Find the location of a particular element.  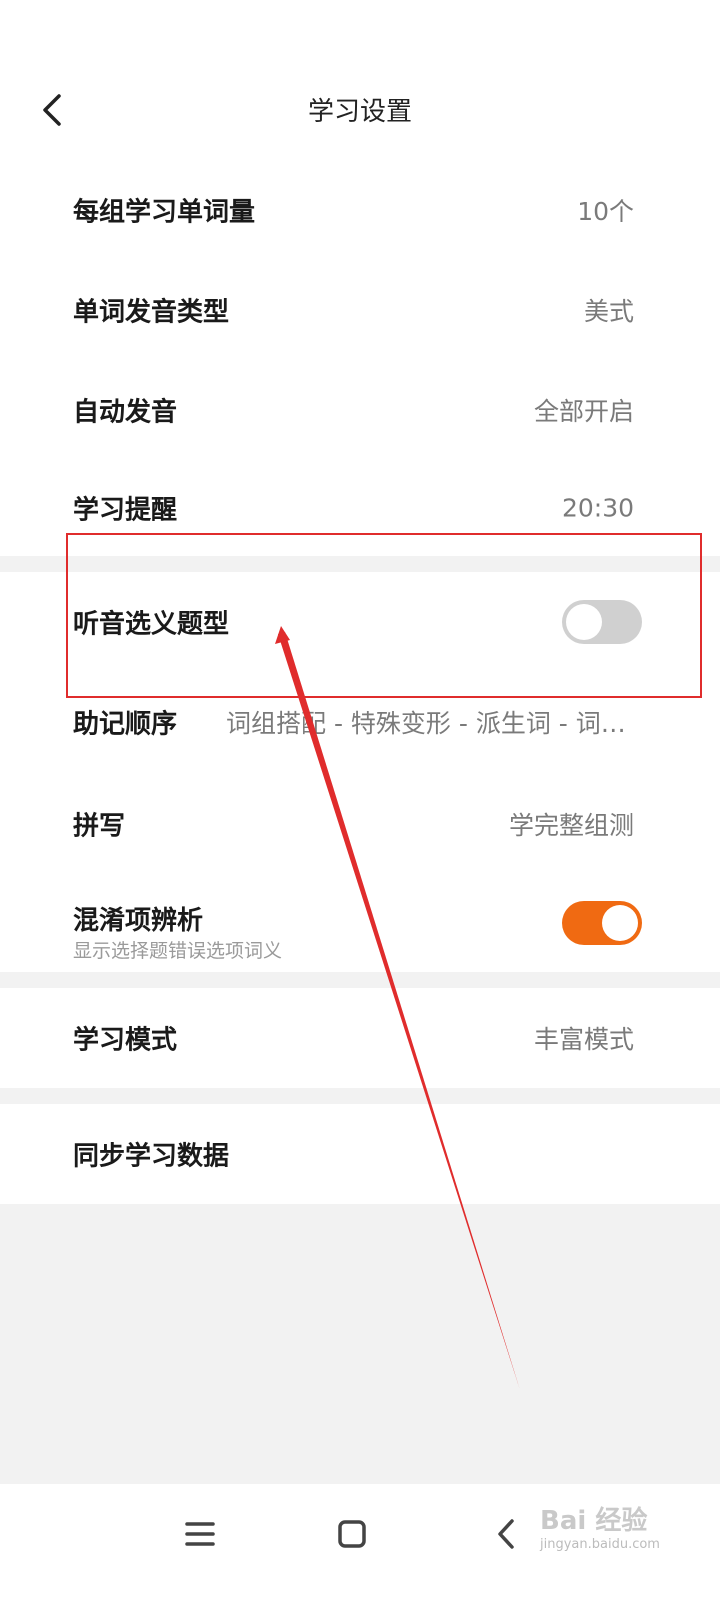

watermark-text: Bai 经验 is located at coordinates (594, 1521).